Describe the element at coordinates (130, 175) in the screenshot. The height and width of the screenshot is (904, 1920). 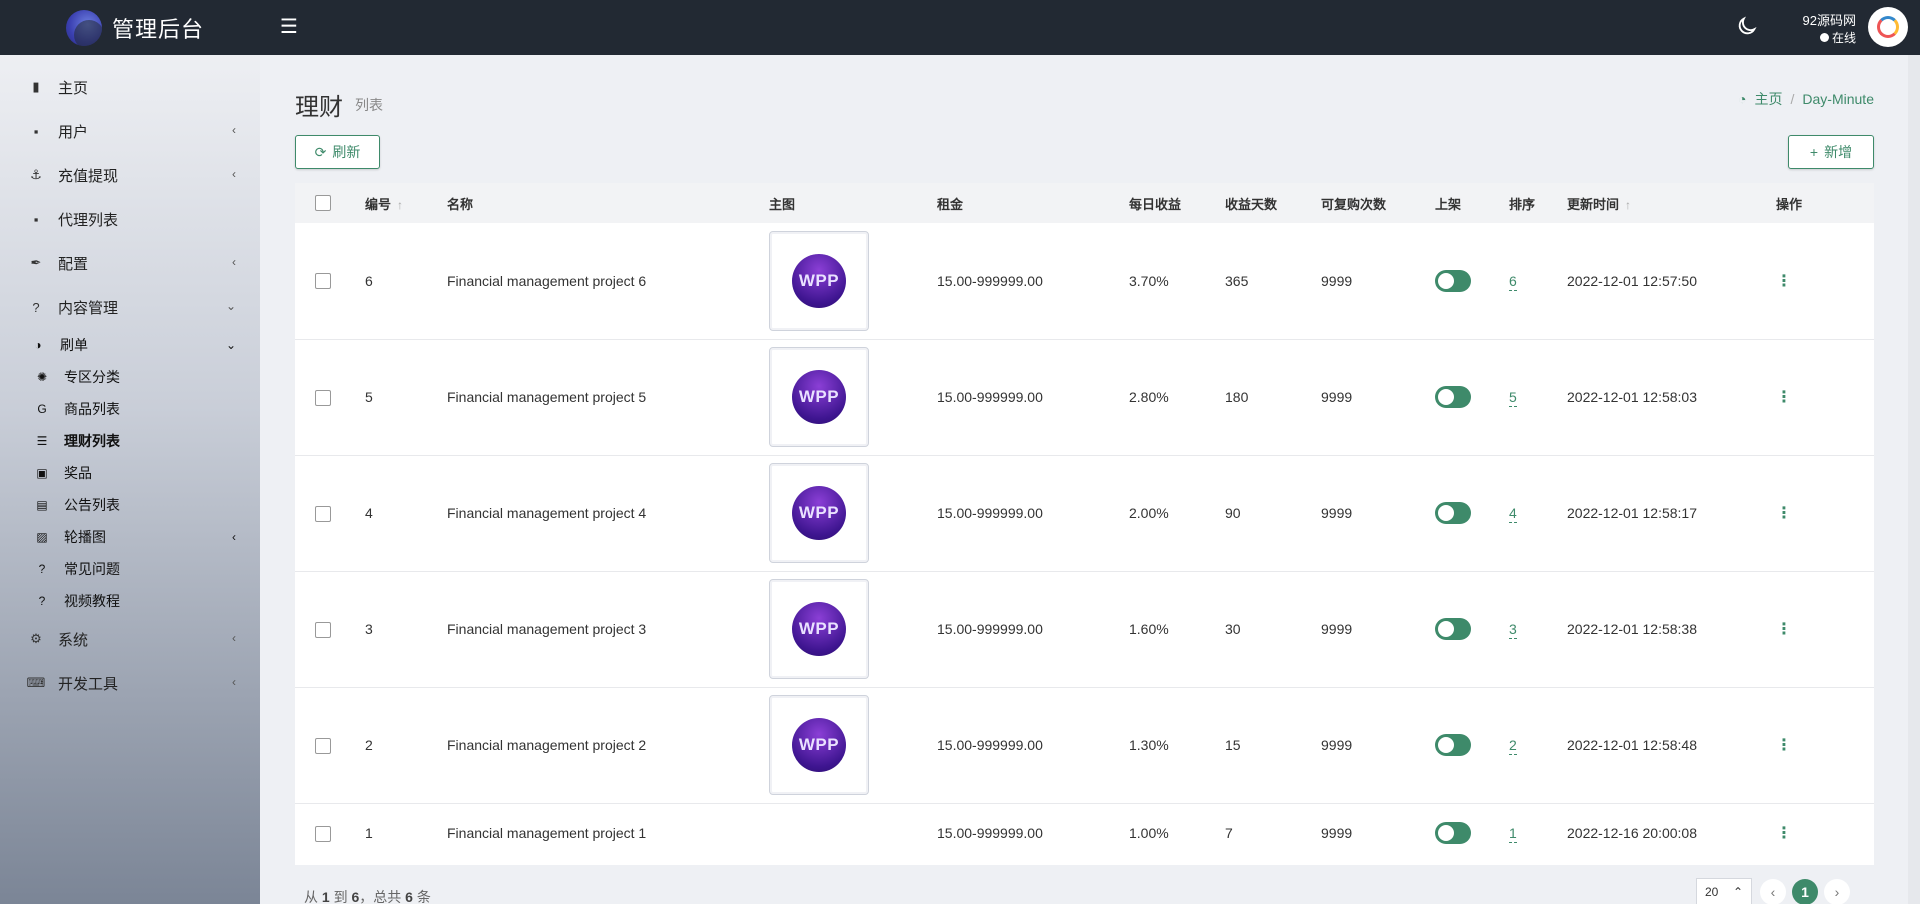
I see `sidebar-item-main-2: ⚓ 充值提现 ‹` at that location.